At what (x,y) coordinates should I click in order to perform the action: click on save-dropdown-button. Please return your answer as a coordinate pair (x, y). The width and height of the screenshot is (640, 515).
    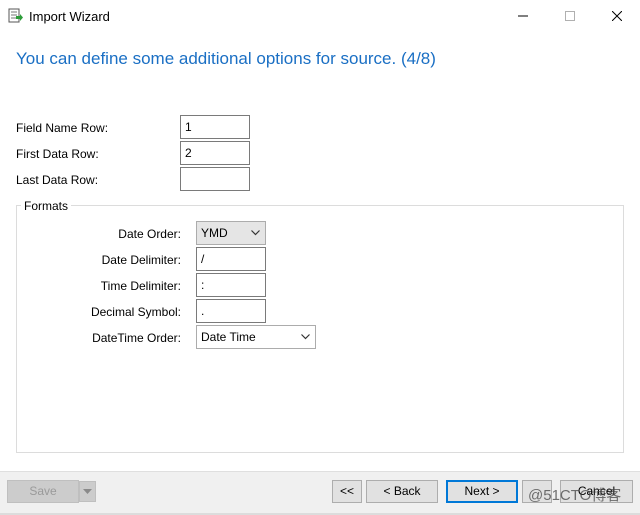
    Looking at the image, I should click on (87, 491).